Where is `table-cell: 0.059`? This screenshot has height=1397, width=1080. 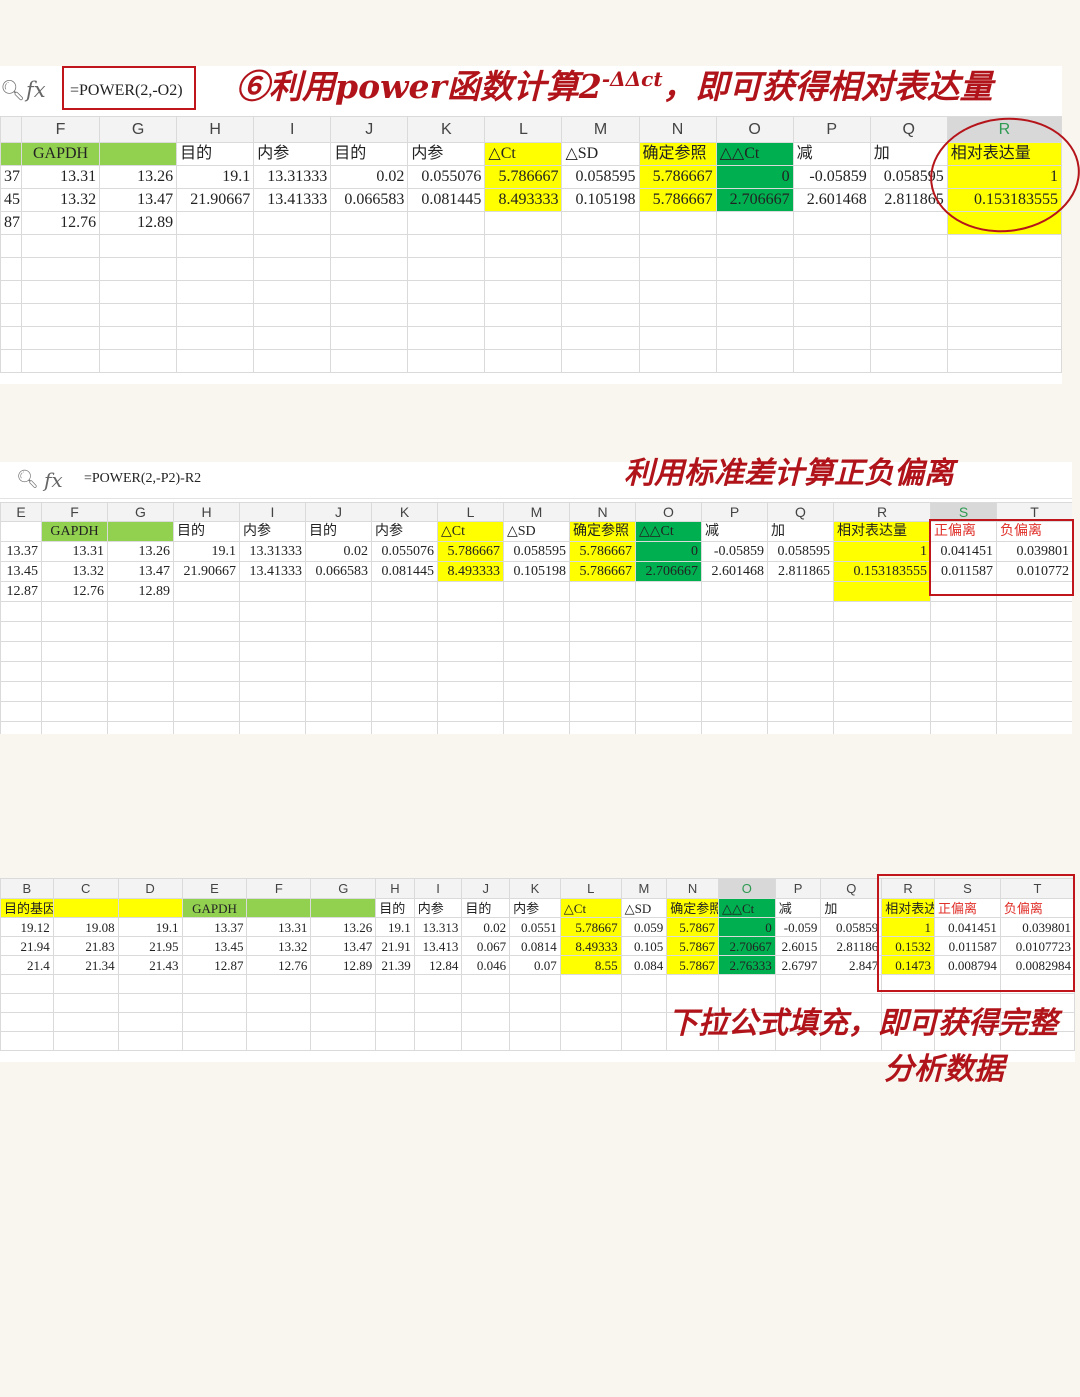 table-cell: 0.059 is located at coordinates (644, 927).